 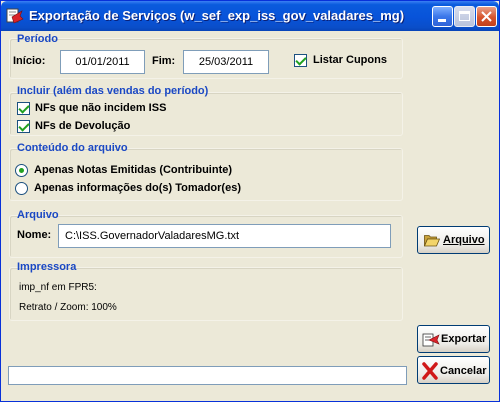 I want to click on nome-label: Nome:, so click(x=34, y=235).